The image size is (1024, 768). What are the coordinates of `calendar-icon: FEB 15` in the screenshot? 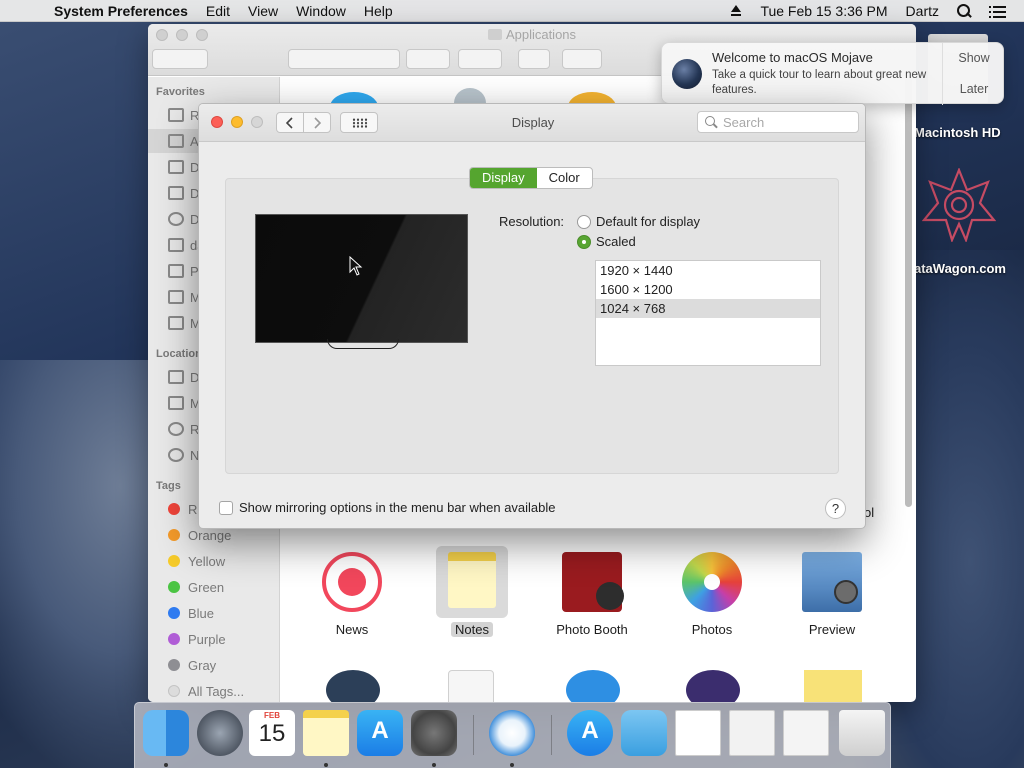 It's located at (272, 733).